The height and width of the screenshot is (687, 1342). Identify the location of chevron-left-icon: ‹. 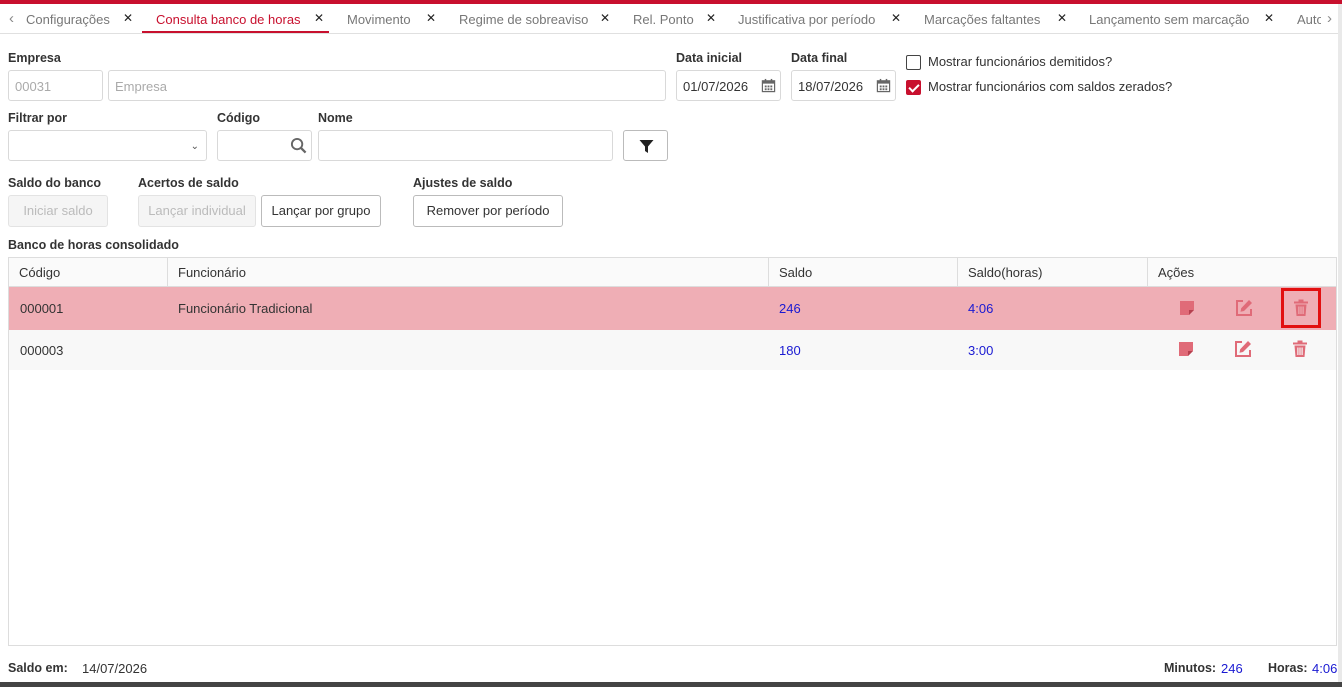
(11, 18).